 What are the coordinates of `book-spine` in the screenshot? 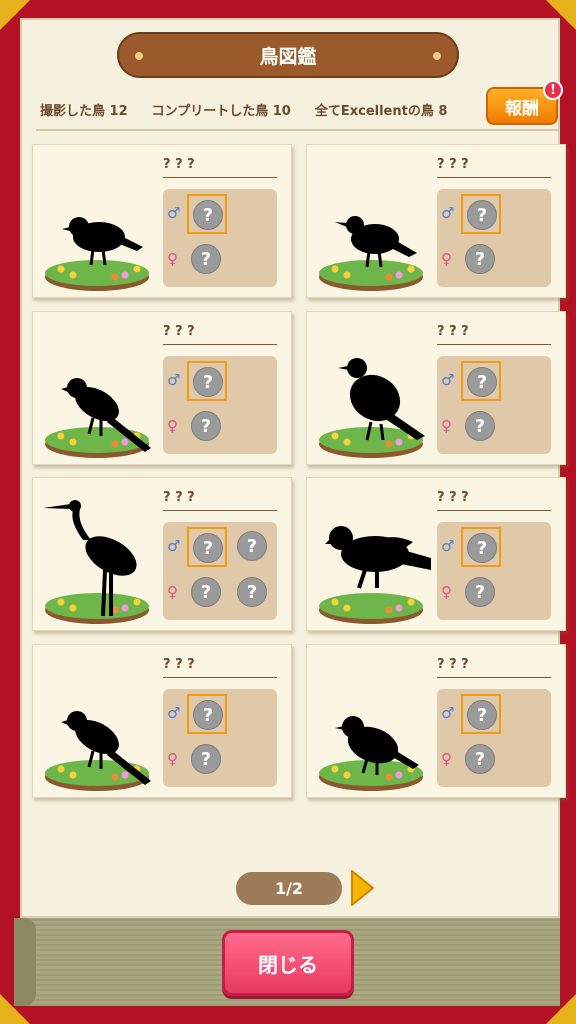 It's located at (25, 962).